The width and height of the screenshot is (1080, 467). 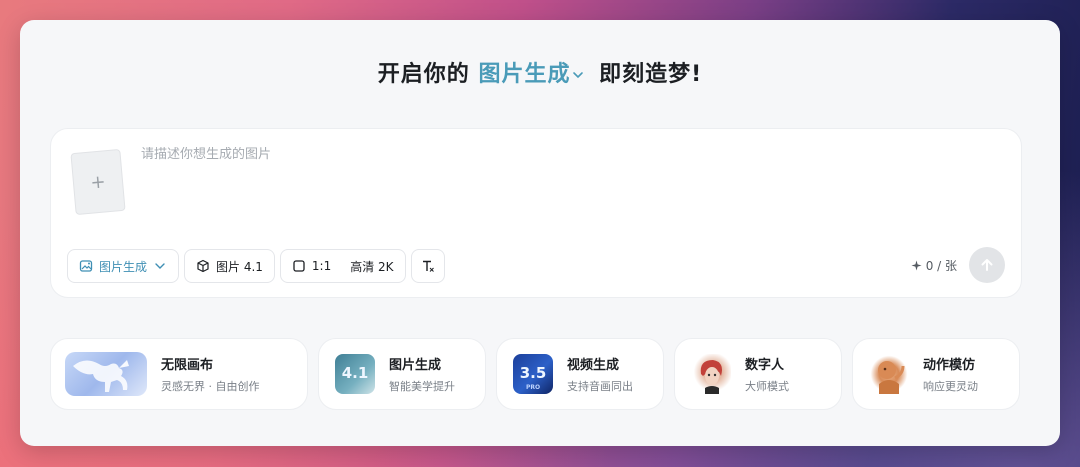 I want to click on feature-image-generation: 4.1 图片生成 智能美学提升, so click(x=402, y=374).